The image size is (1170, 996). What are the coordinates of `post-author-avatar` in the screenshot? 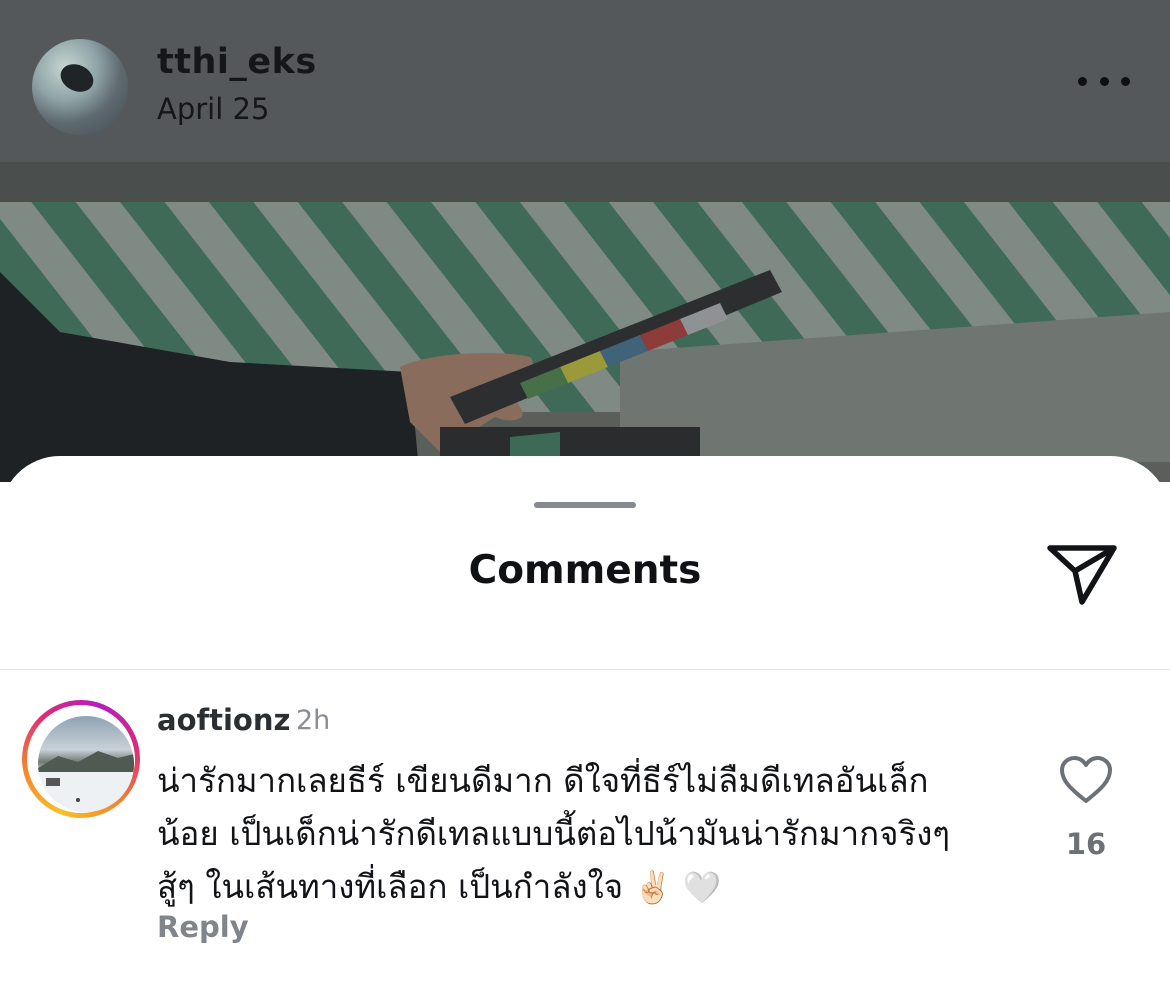 It's located at (80, 87).